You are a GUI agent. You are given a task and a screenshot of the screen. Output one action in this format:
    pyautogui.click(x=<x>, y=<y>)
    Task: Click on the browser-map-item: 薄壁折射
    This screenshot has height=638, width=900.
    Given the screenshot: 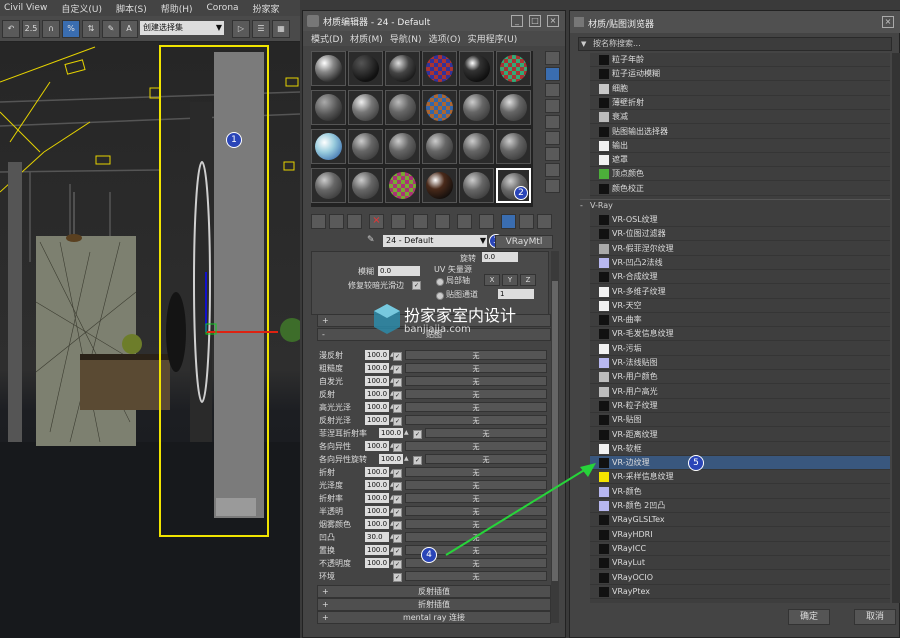 What is the action you would take?
    pyautogui.click(x=740, y=103)
    